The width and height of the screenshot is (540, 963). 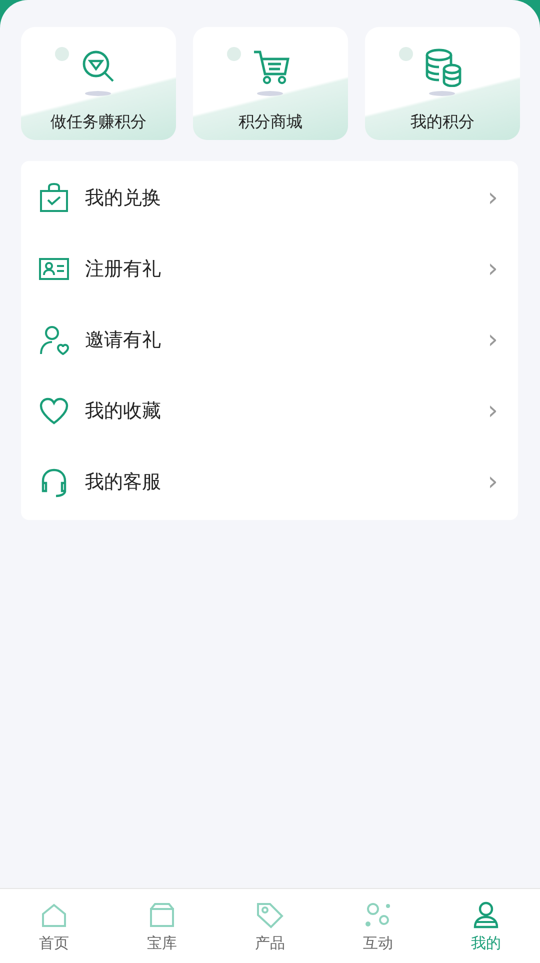 I want to click on shortcut-card: 做任务赚积分, so click(x=98, y=83).